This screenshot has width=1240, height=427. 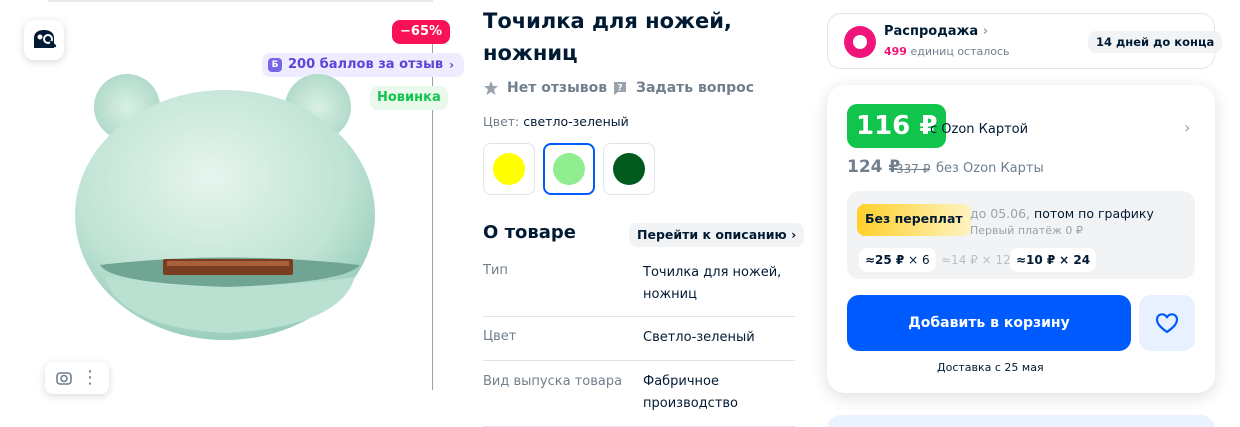 I want to click on search-by-photo-icon, so click(x=45, y=39).